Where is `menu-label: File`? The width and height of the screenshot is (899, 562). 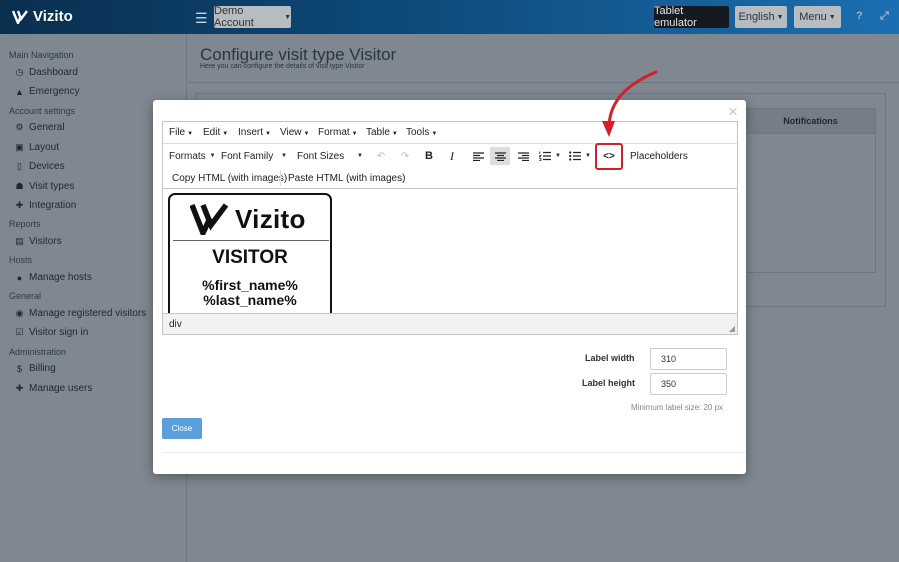
menu-label: File is located at coordinates (177, 132).